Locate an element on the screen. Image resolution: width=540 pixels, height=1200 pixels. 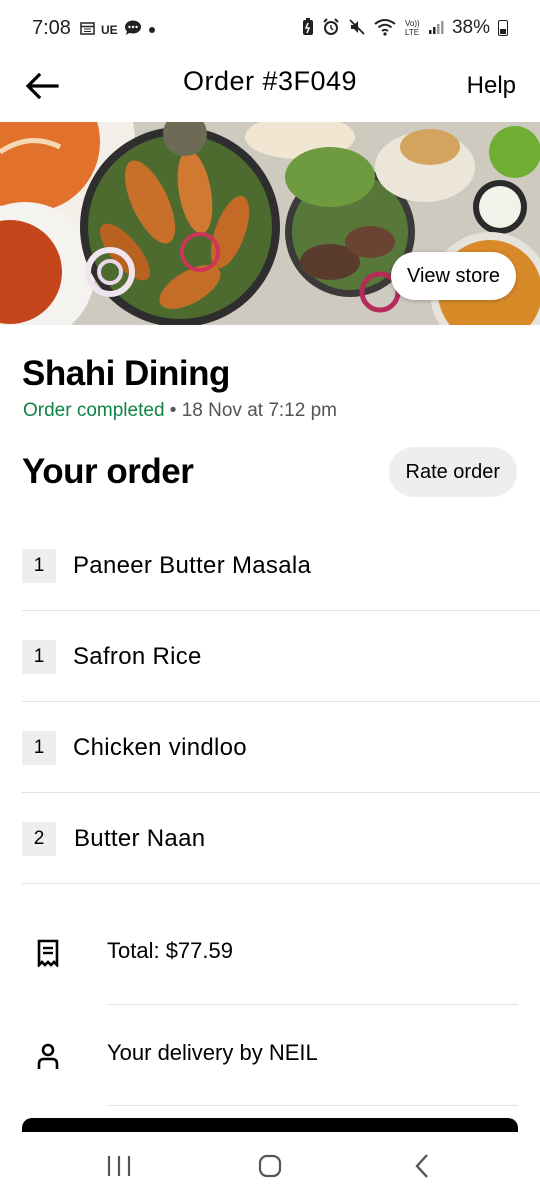
alarm-icon is located at coordinates (331, 28).